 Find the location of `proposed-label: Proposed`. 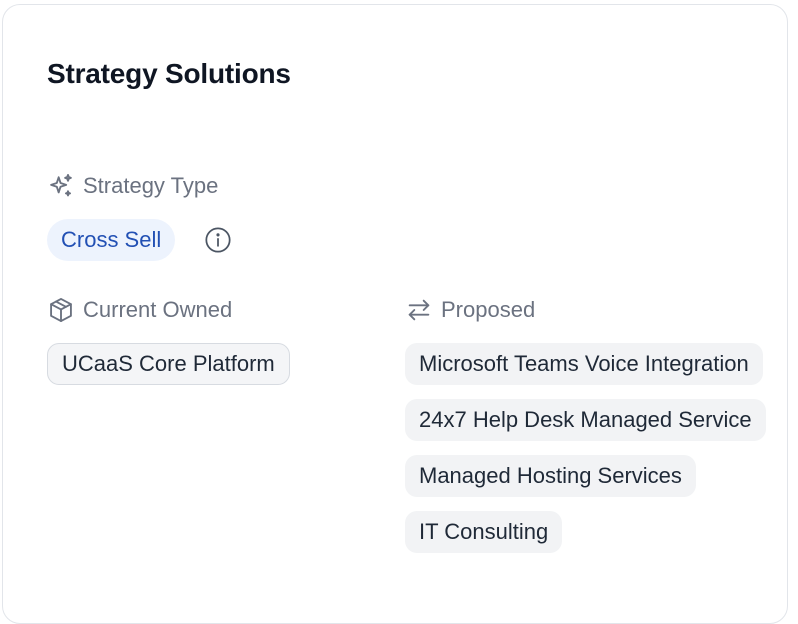

proposed-label: Proposed is located at coordinates (470, 310).